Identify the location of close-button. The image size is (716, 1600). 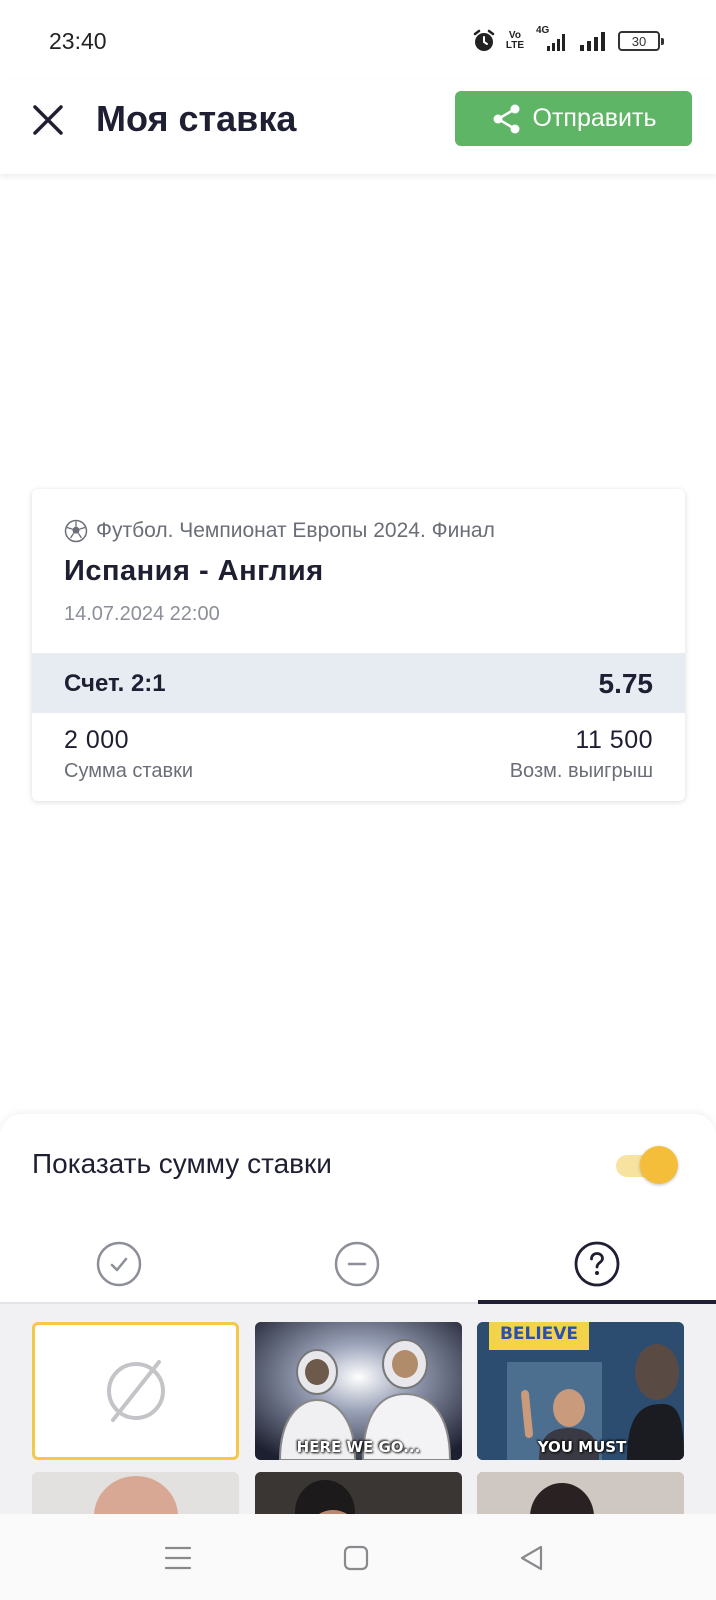
(48, 120).